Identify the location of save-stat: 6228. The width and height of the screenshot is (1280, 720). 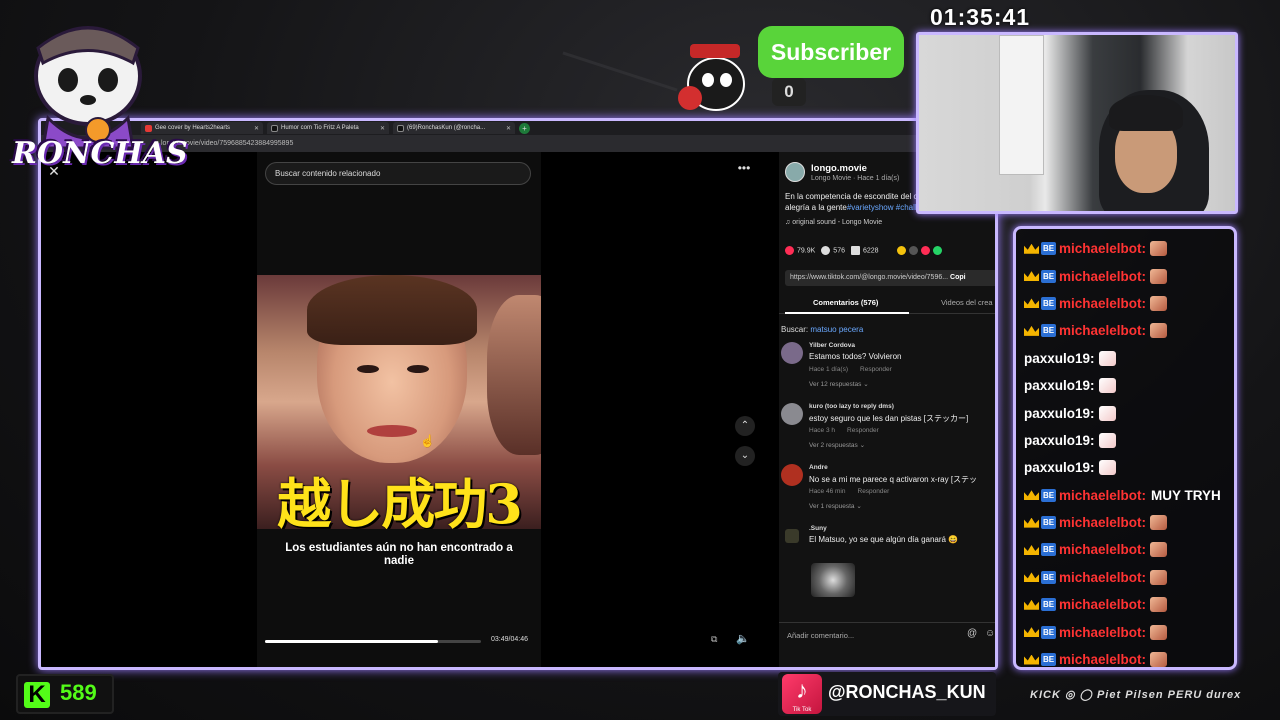
(864, 250).